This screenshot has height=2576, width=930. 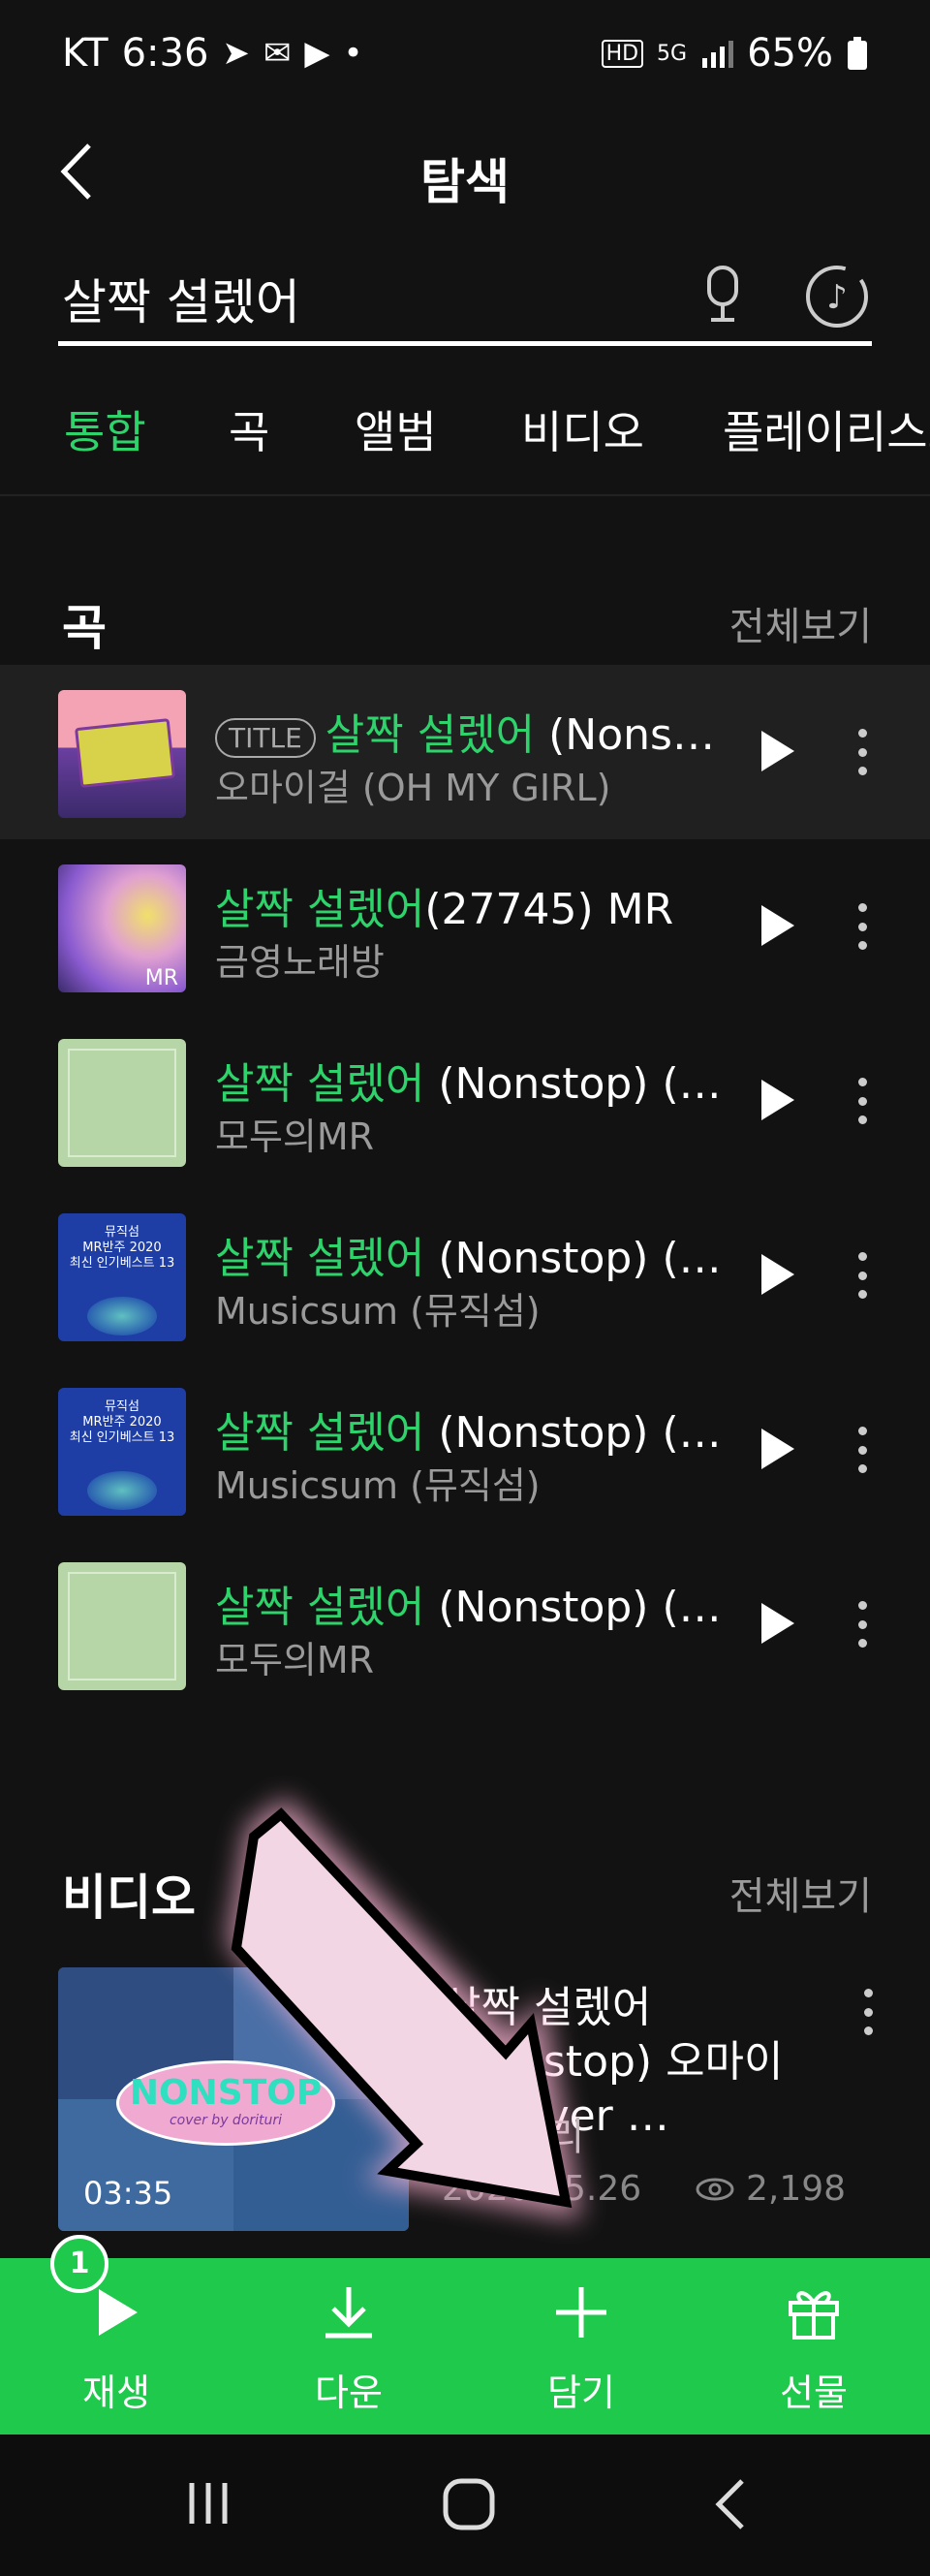 I want to click on mr-thumb-label: MR, so click(x=161, y=978).